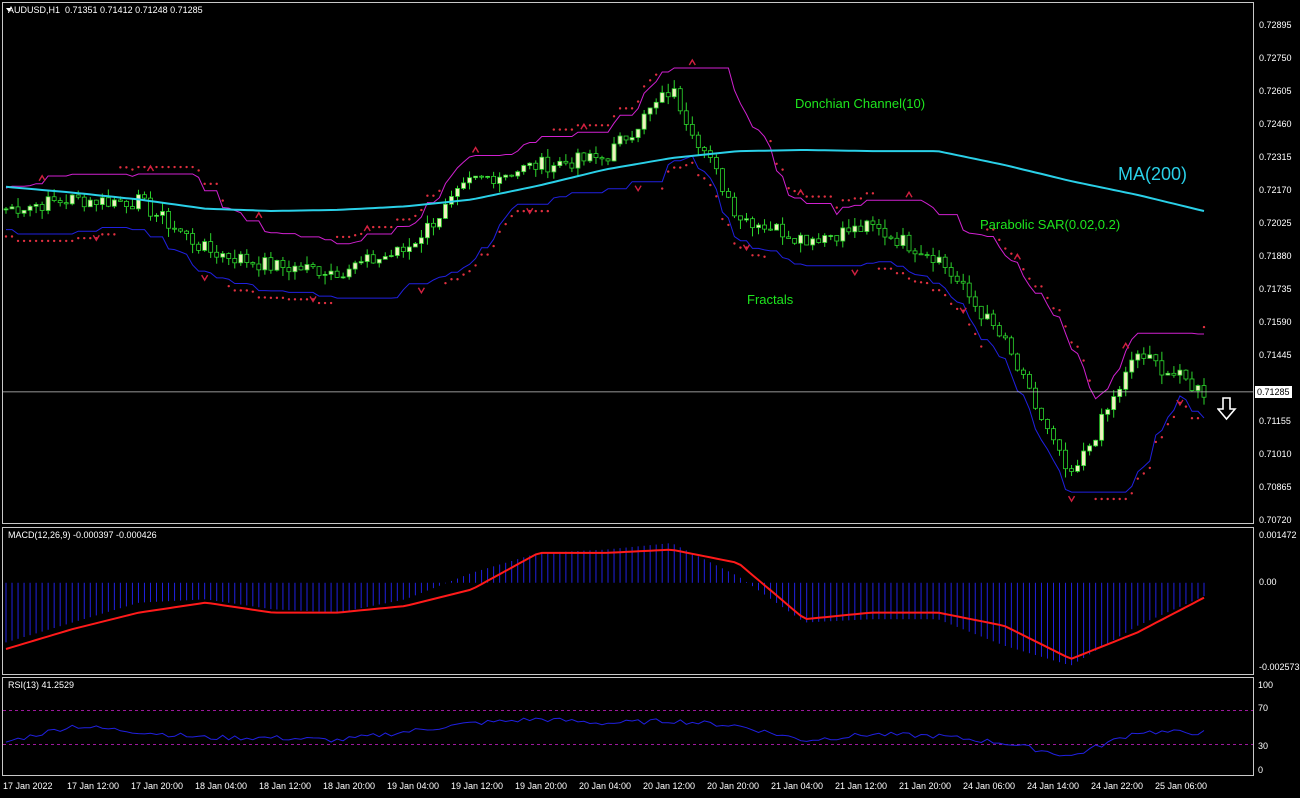 The height and width of the screenshot is (798, 1300). Describe the element at coordinates (1266, 685) in the screenshot. I see `rsi-axis-label: 100` at that location.